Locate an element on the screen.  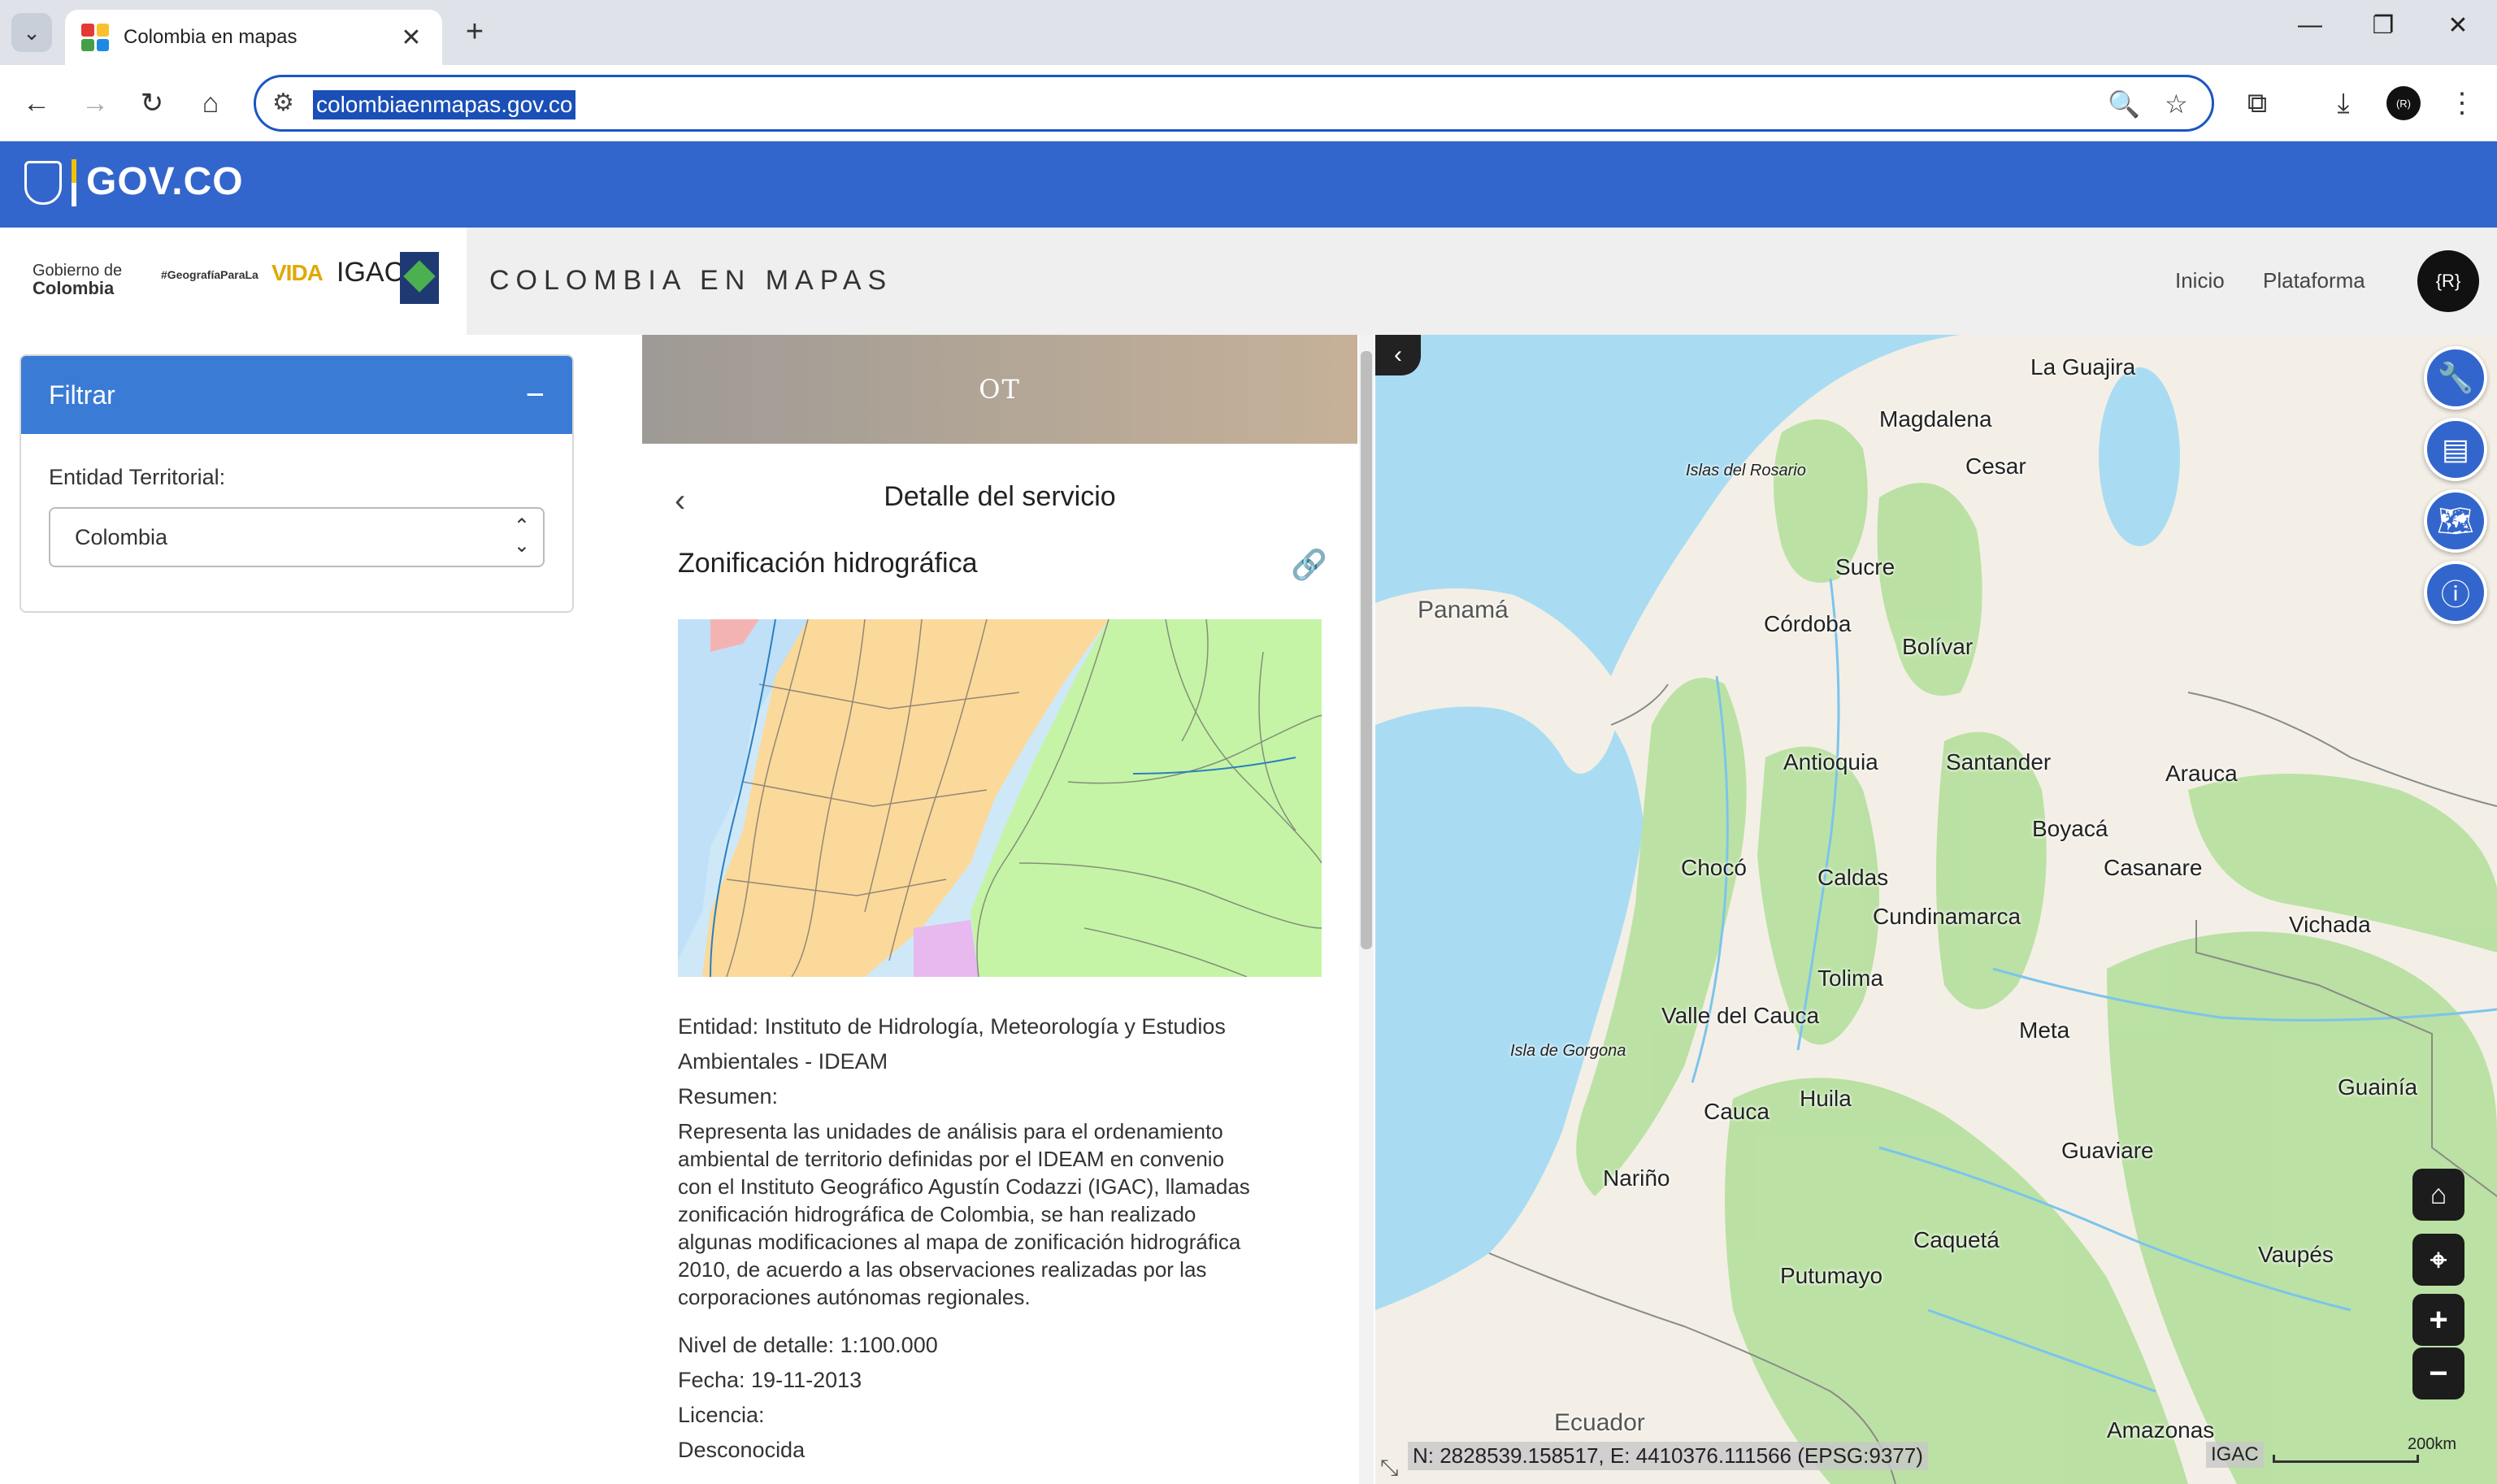
browser-tab-strip: ⌄ Colombia en mapas ✕ + — ❐ ✕ is located at coordinates (1248, 32).